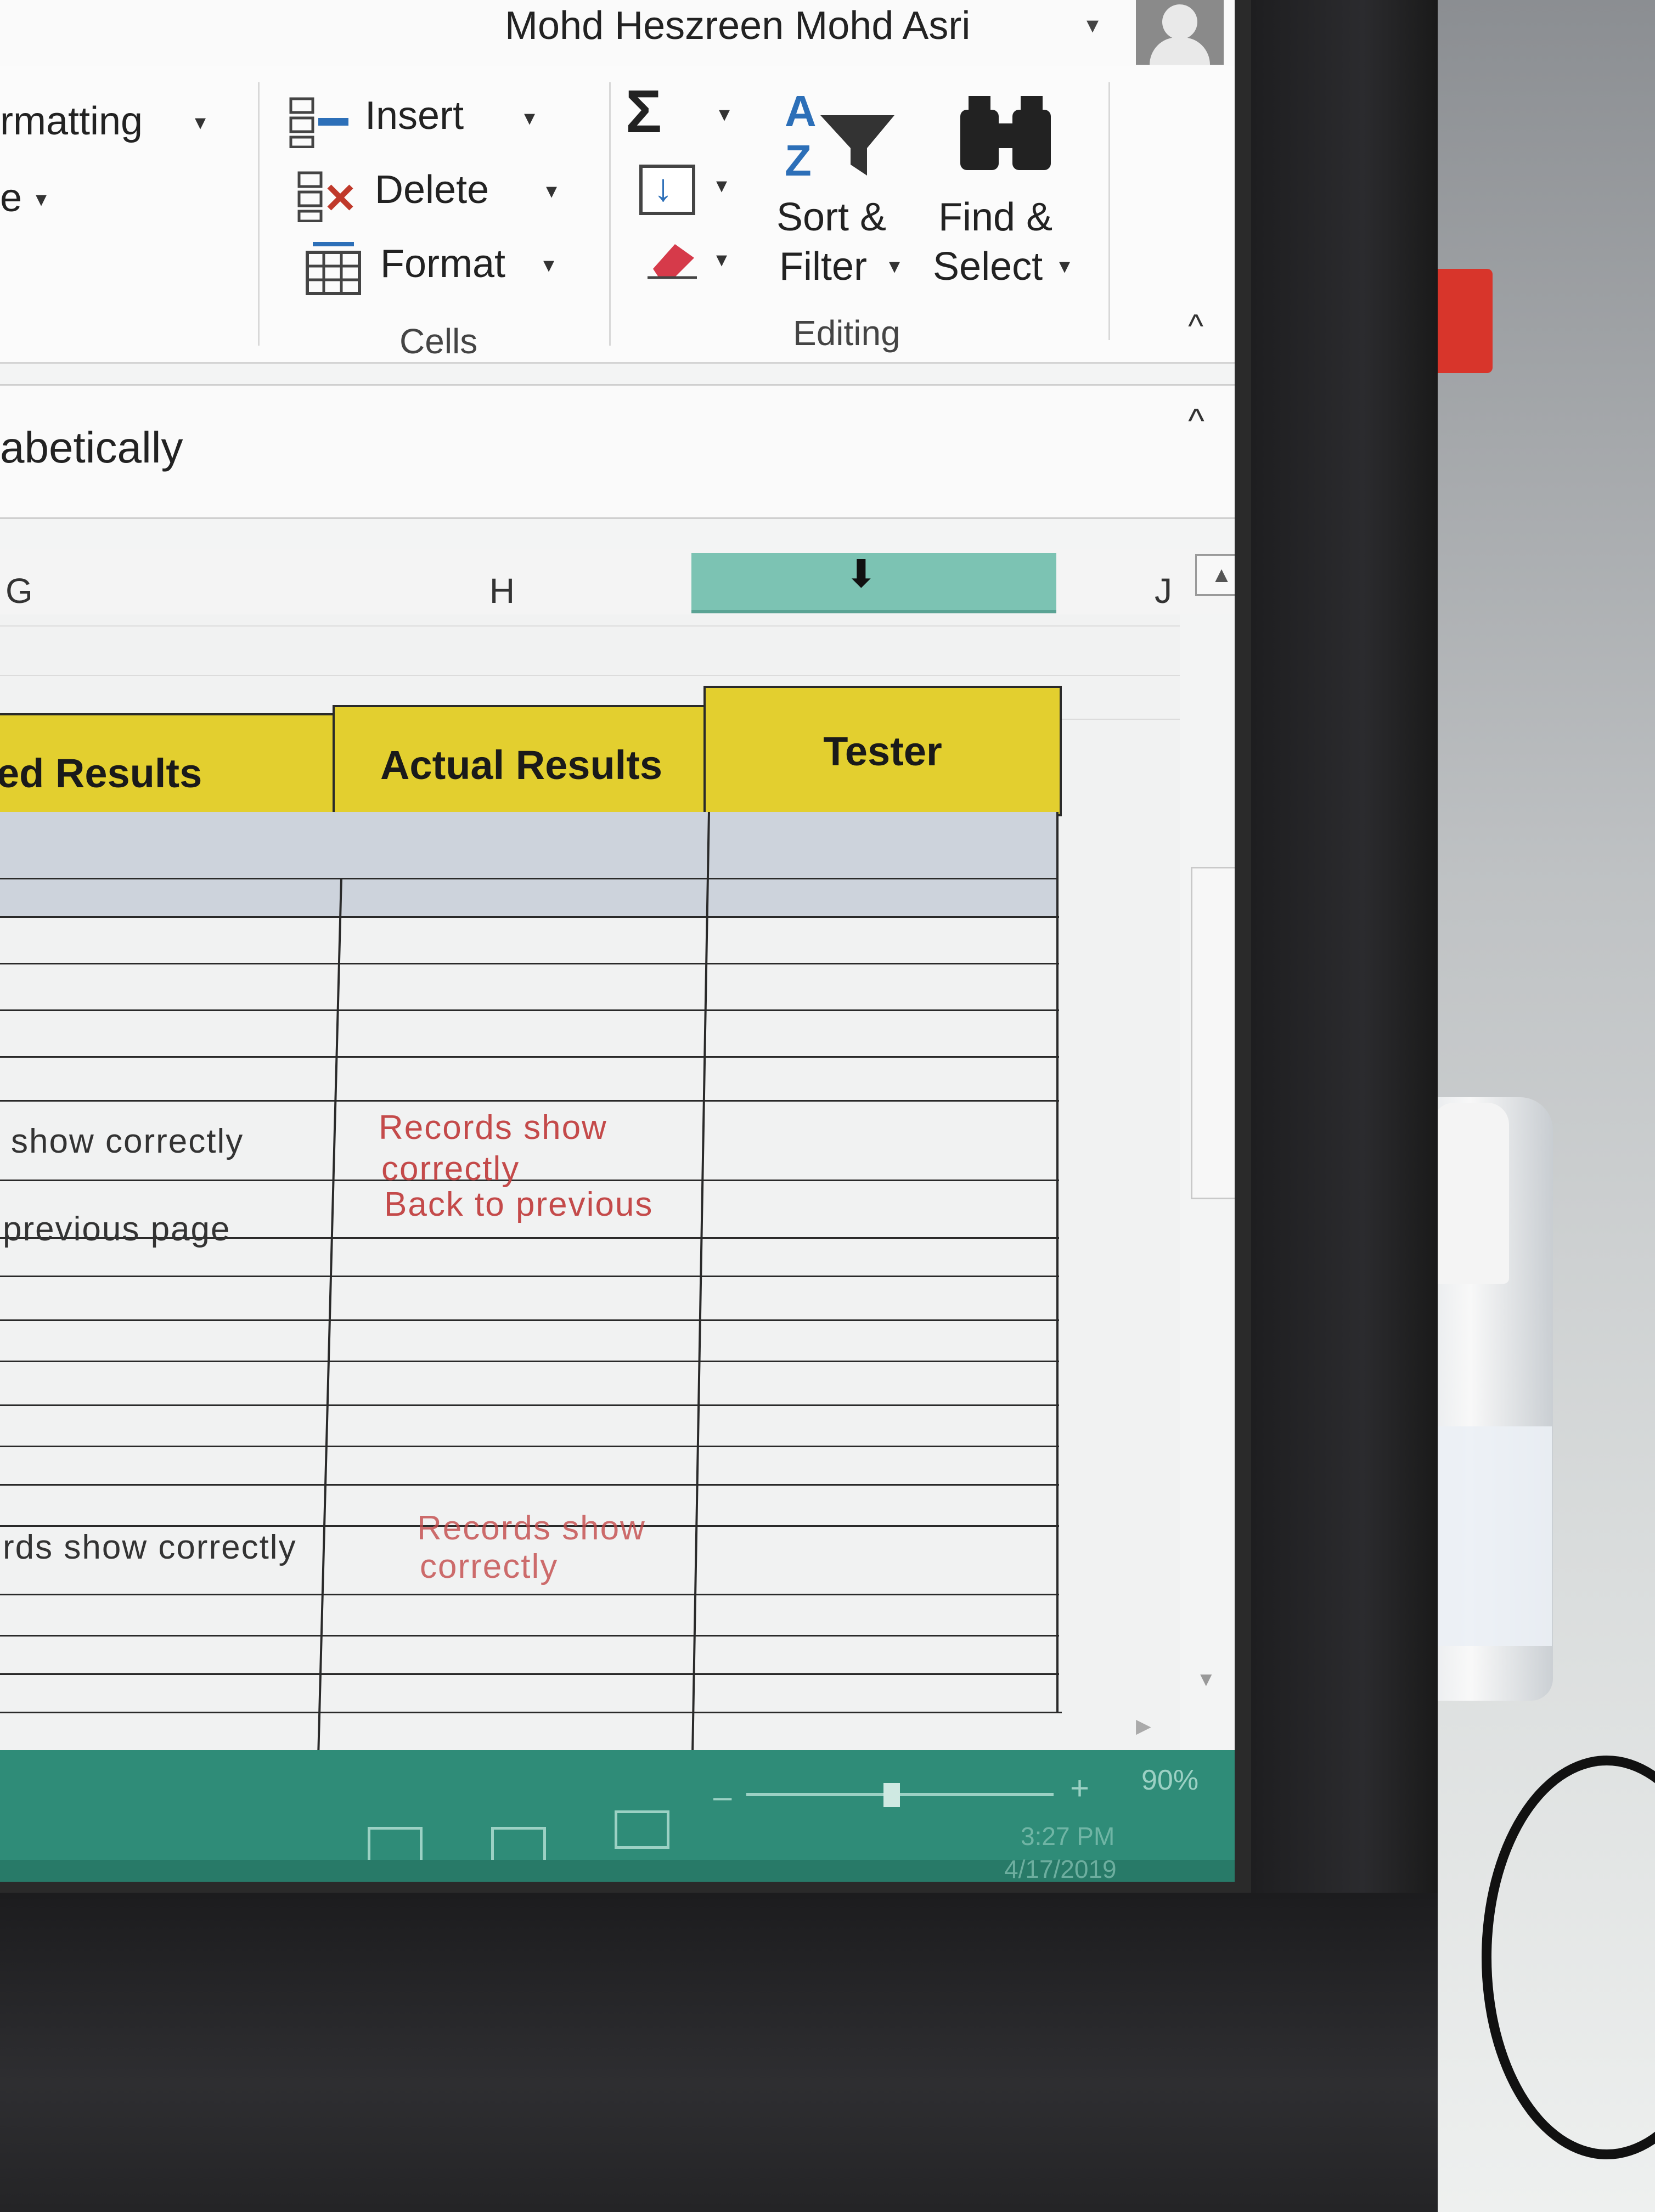  Describe the element at coordinates (442, 263) in the screenshot. I see `format-button: Format` at that location.